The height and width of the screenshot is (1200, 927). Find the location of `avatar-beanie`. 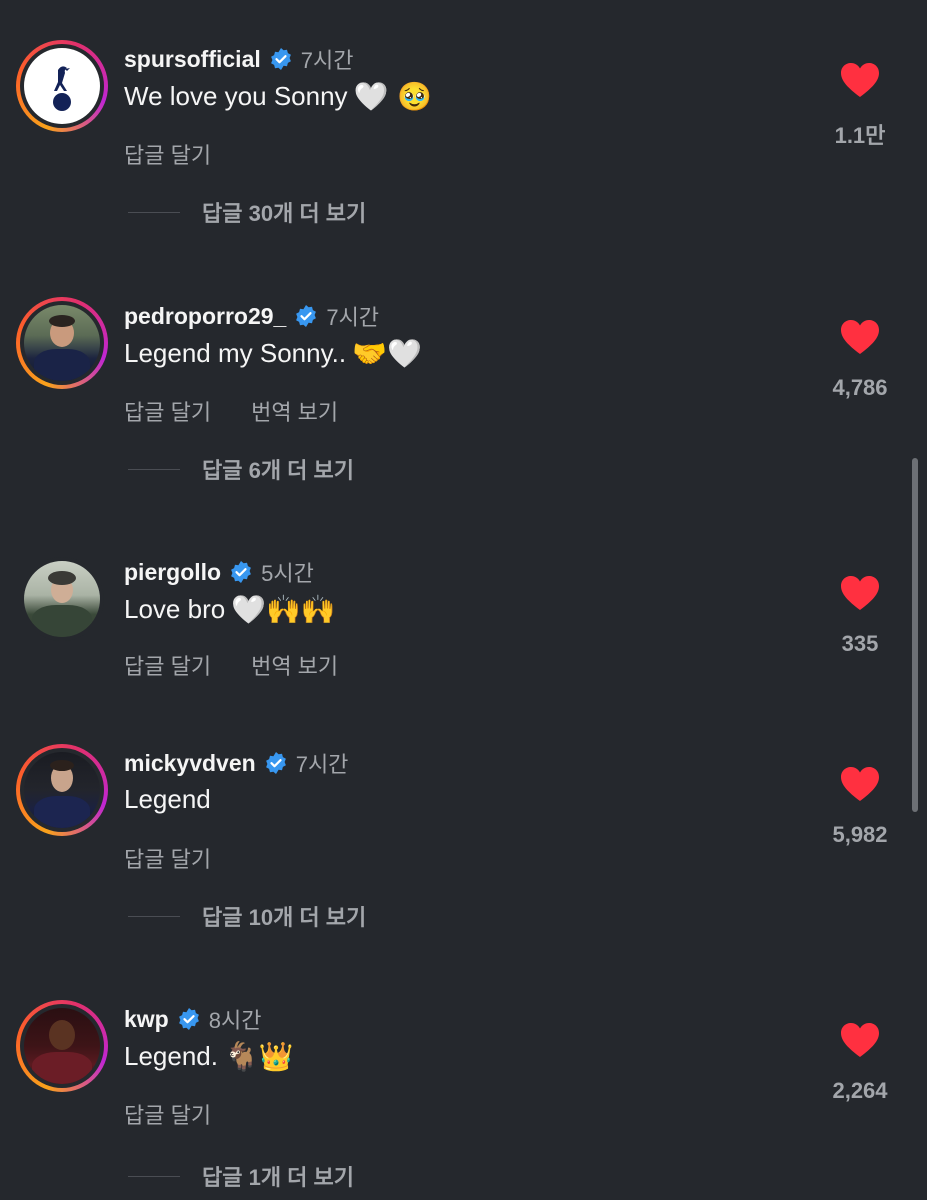

avatar-beanie is located at coordinates (62, 578).